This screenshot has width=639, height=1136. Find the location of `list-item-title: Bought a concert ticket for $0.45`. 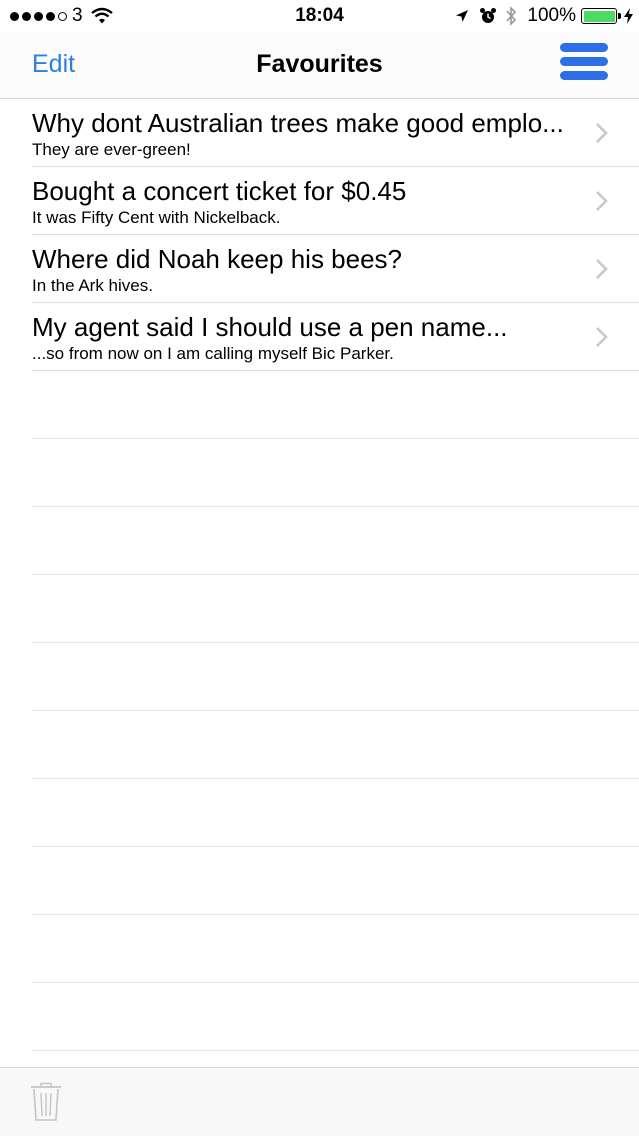

list-item-title: Bought a concert ticket for $0.45 is located at coordinates (219, 191).